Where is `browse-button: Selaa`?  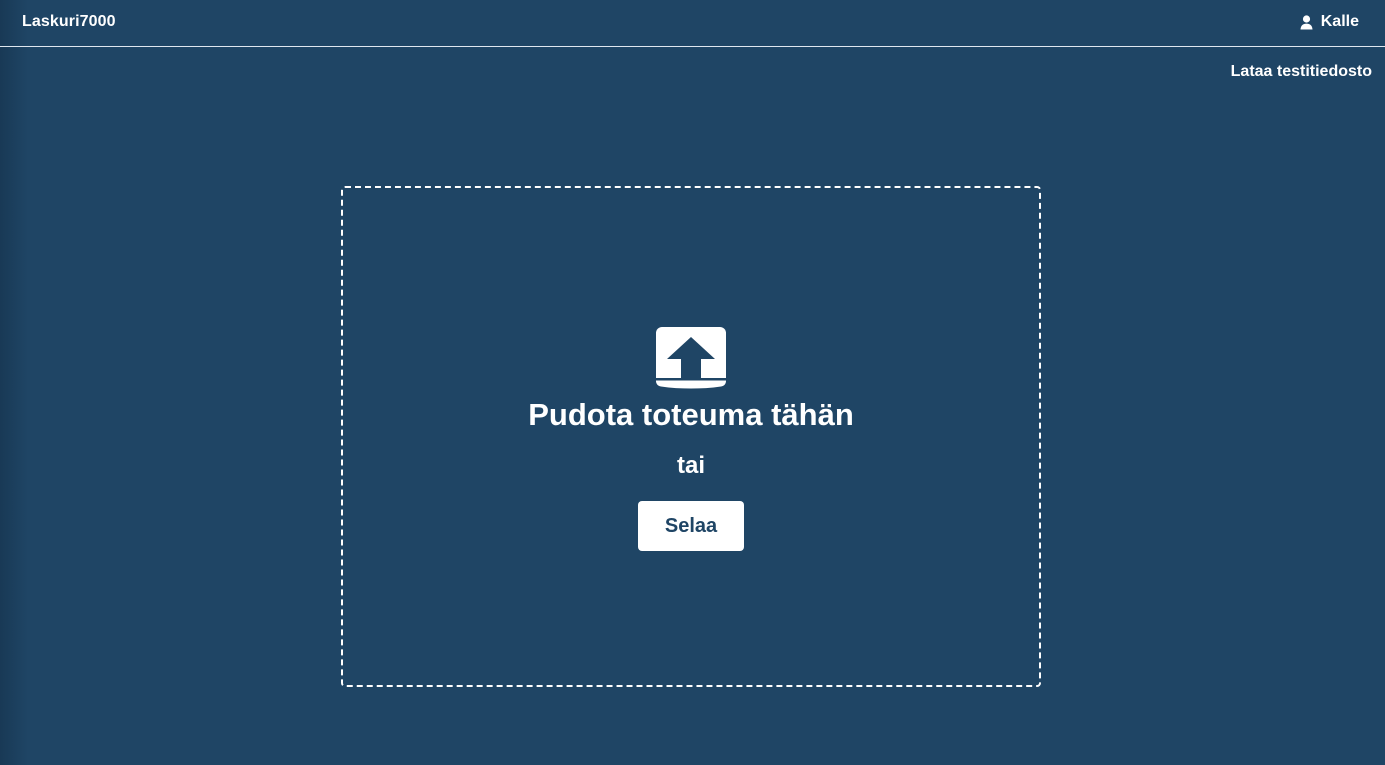
browse-button: Selaa is located at coordinates (691, 526).